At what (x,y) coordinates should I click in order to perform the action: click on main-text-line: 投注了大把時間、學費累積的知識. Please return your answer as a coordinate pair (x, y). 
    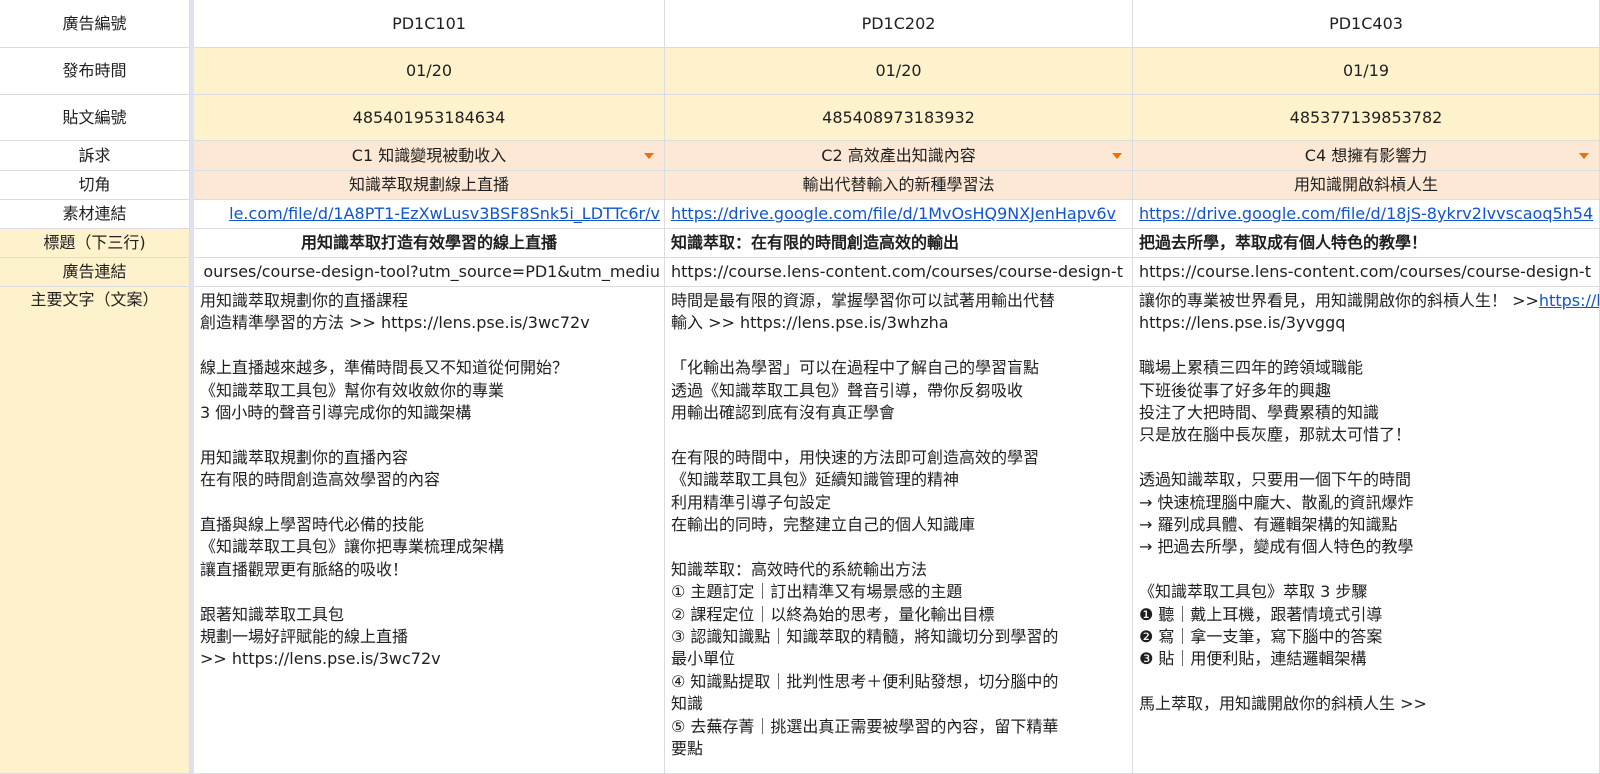
    Looking at the image, I should click on (1259, 413).